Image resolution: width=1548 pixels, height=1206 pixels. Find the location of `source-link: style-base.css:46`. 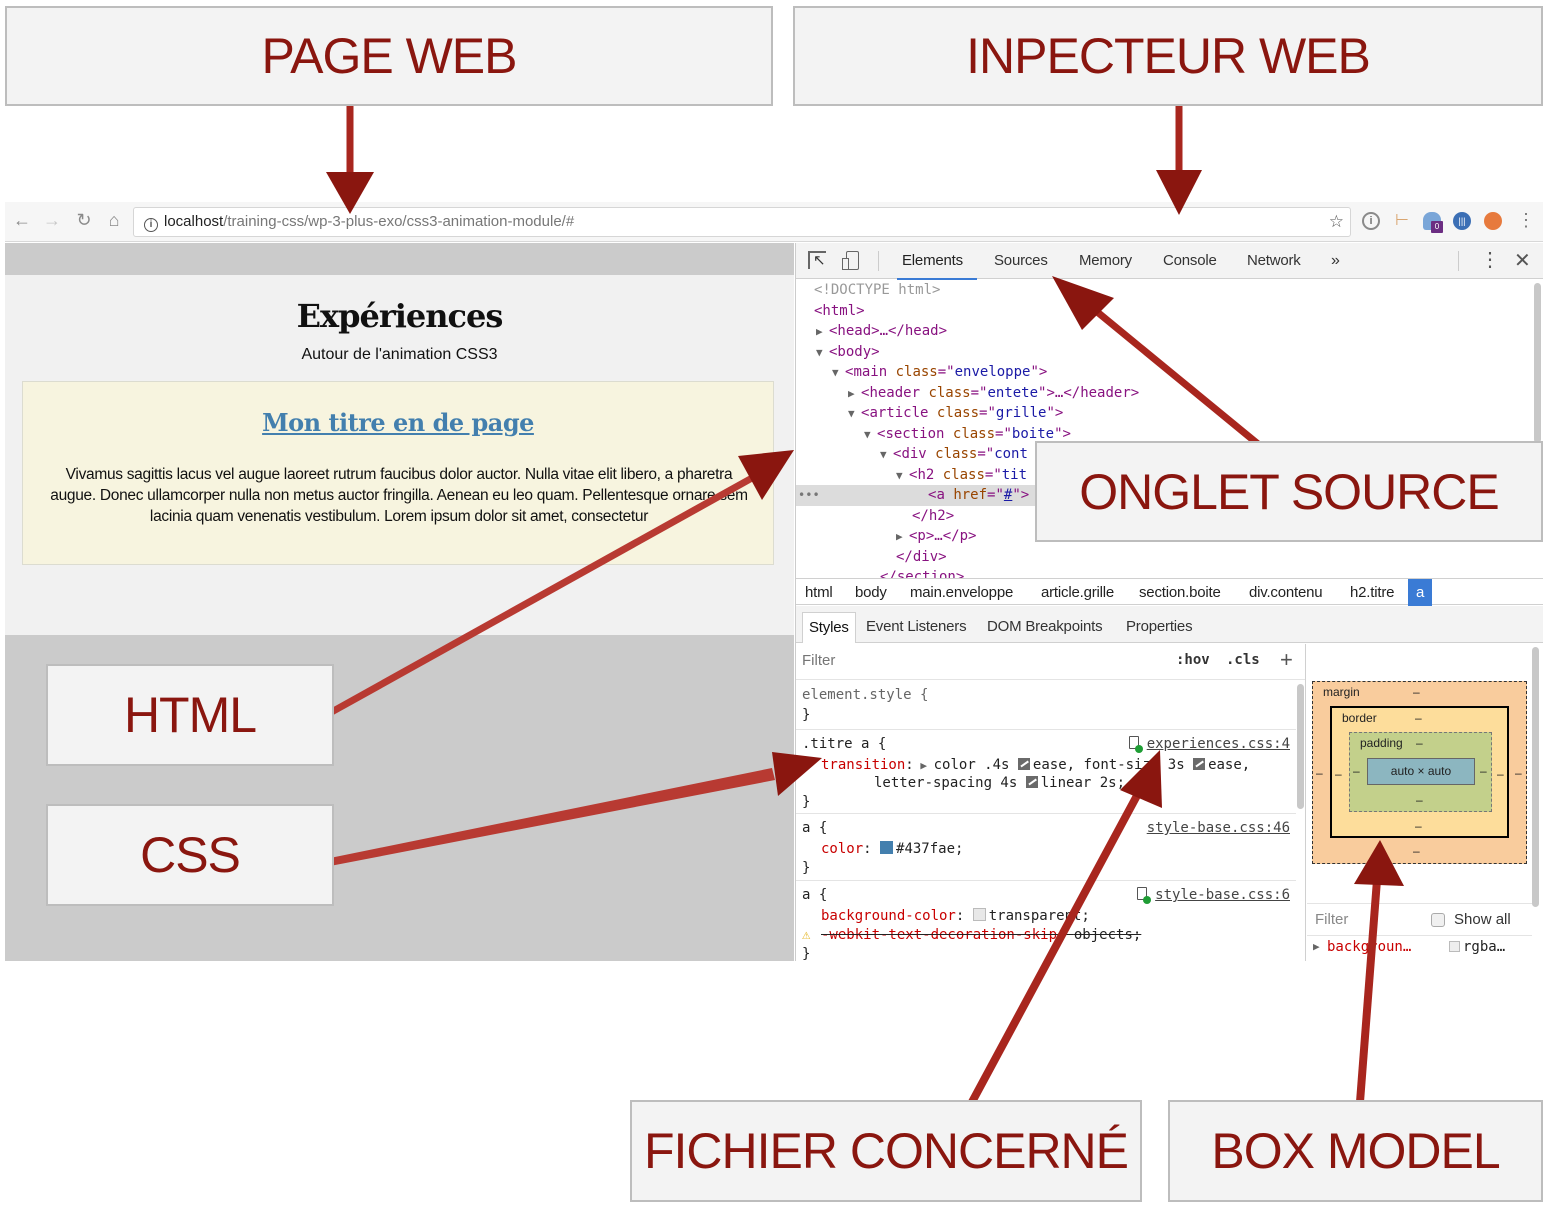

source-link: style-base.css:46 is located at coordinates (1218, 828).